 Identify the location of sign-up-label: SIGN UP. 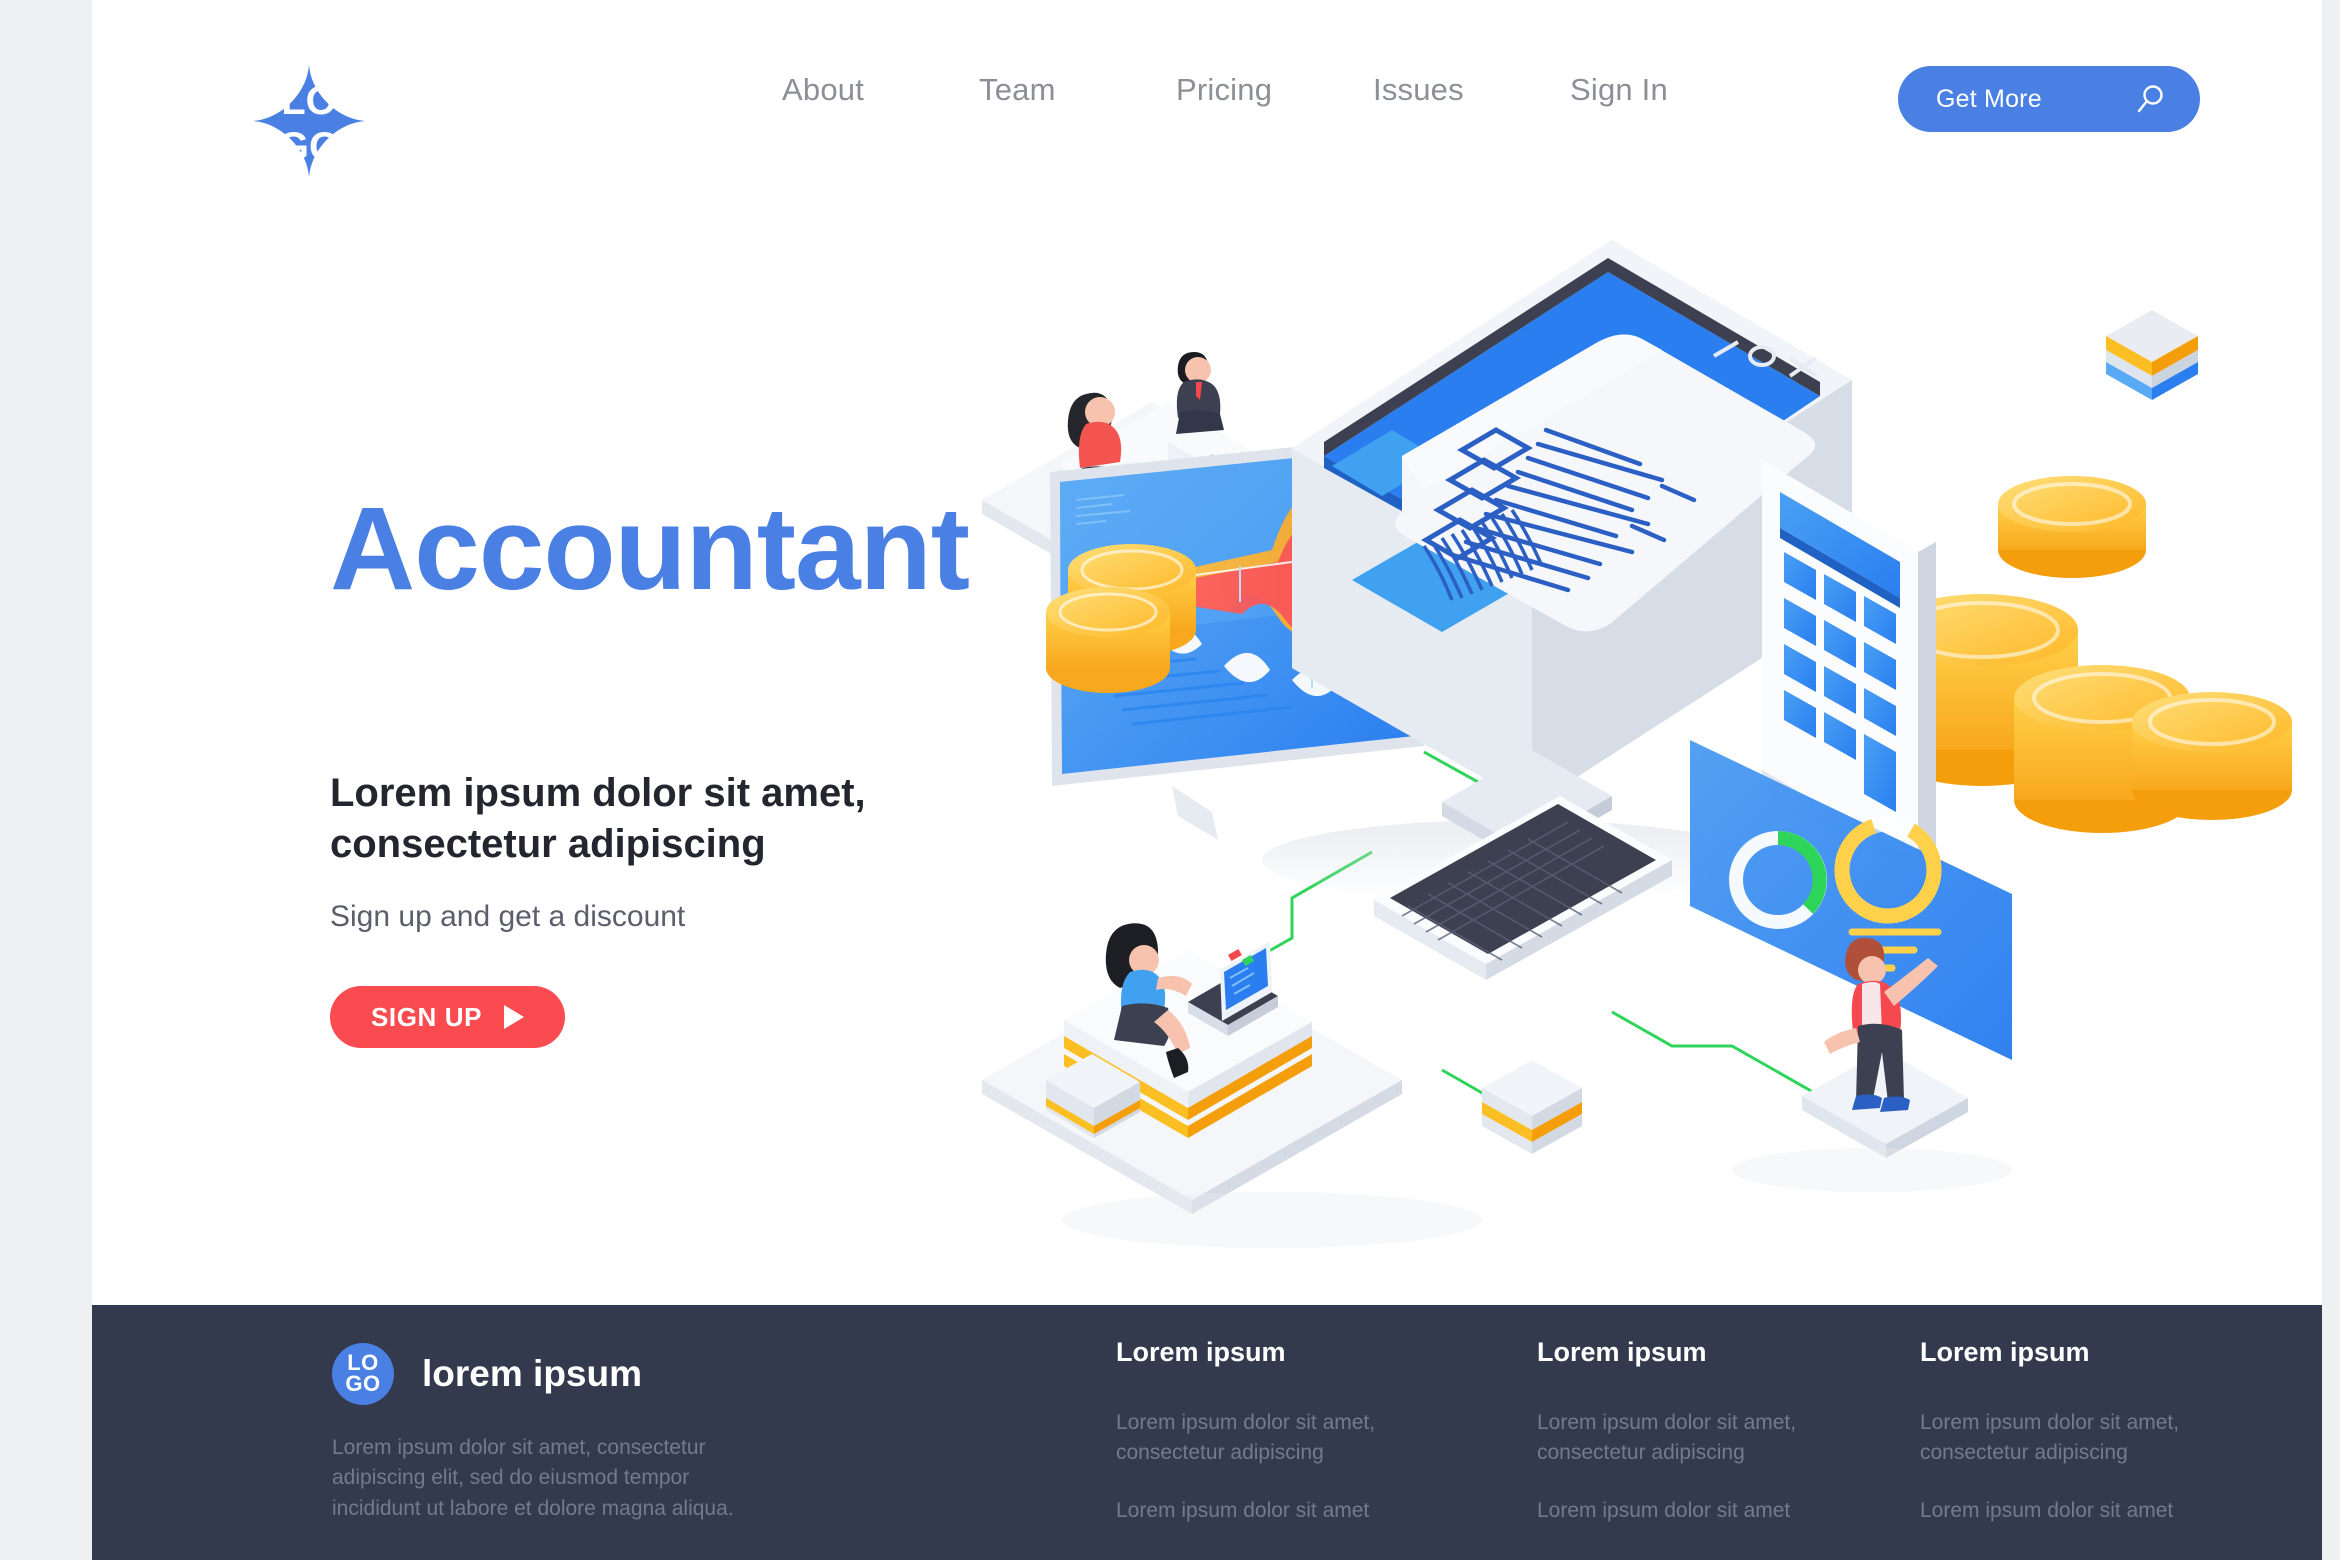
(426, 1016).